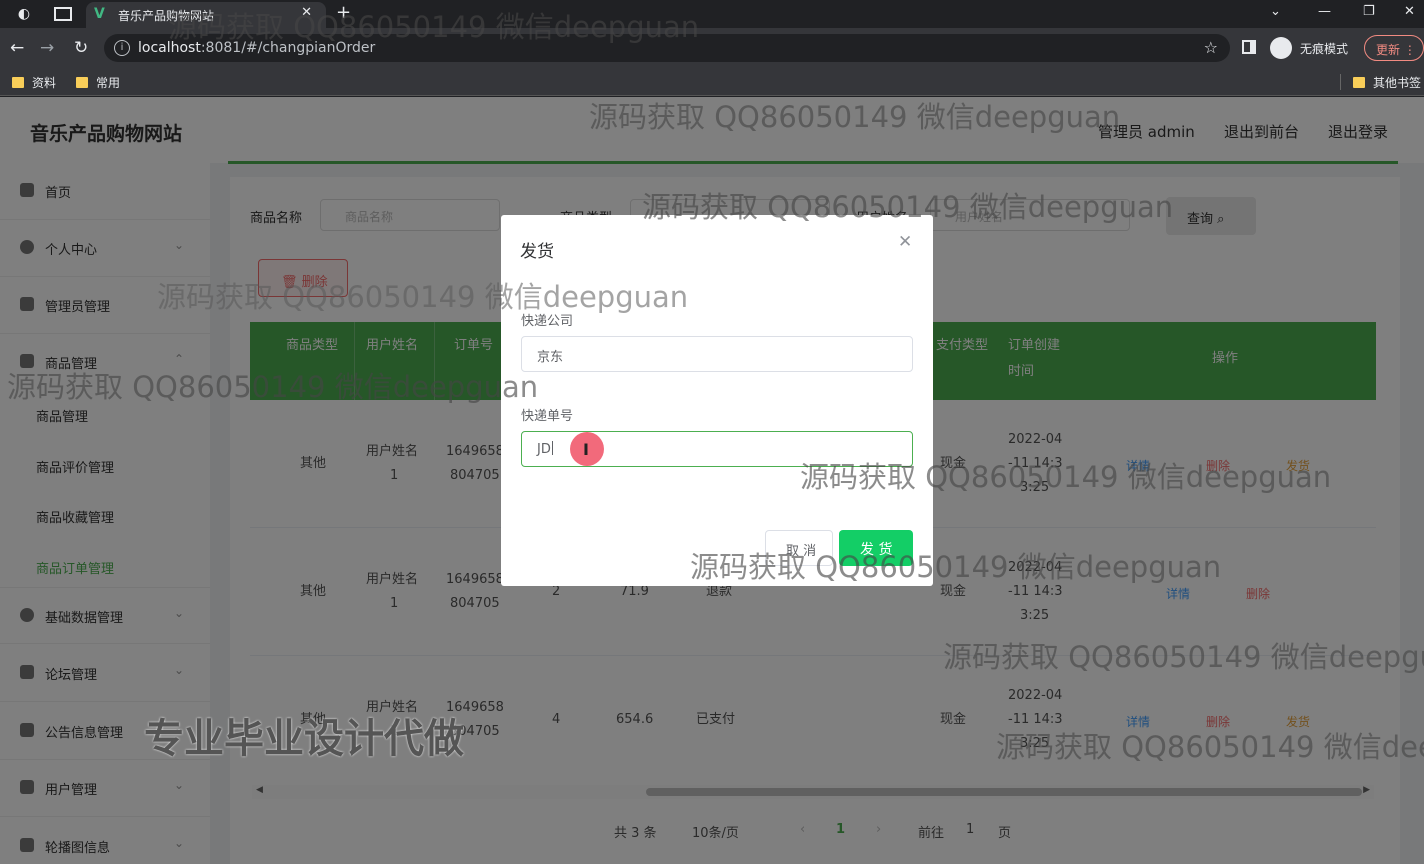  What do you see at coordinates (1249, 47) in the screenshot?
I see `side-panel-icon` at bounding box center [1249, 47].